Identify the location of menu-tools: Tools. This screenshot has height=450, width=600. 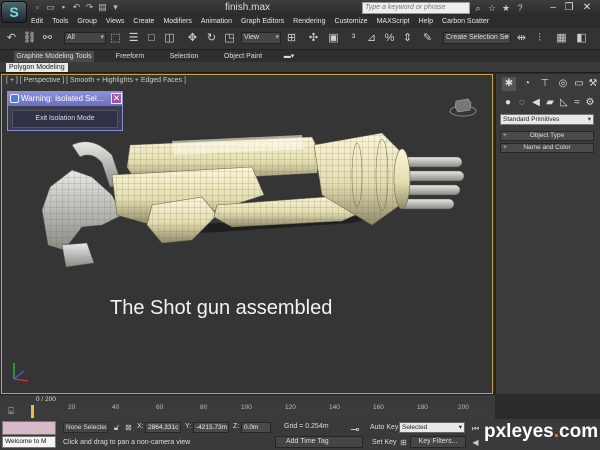
(60, 22).